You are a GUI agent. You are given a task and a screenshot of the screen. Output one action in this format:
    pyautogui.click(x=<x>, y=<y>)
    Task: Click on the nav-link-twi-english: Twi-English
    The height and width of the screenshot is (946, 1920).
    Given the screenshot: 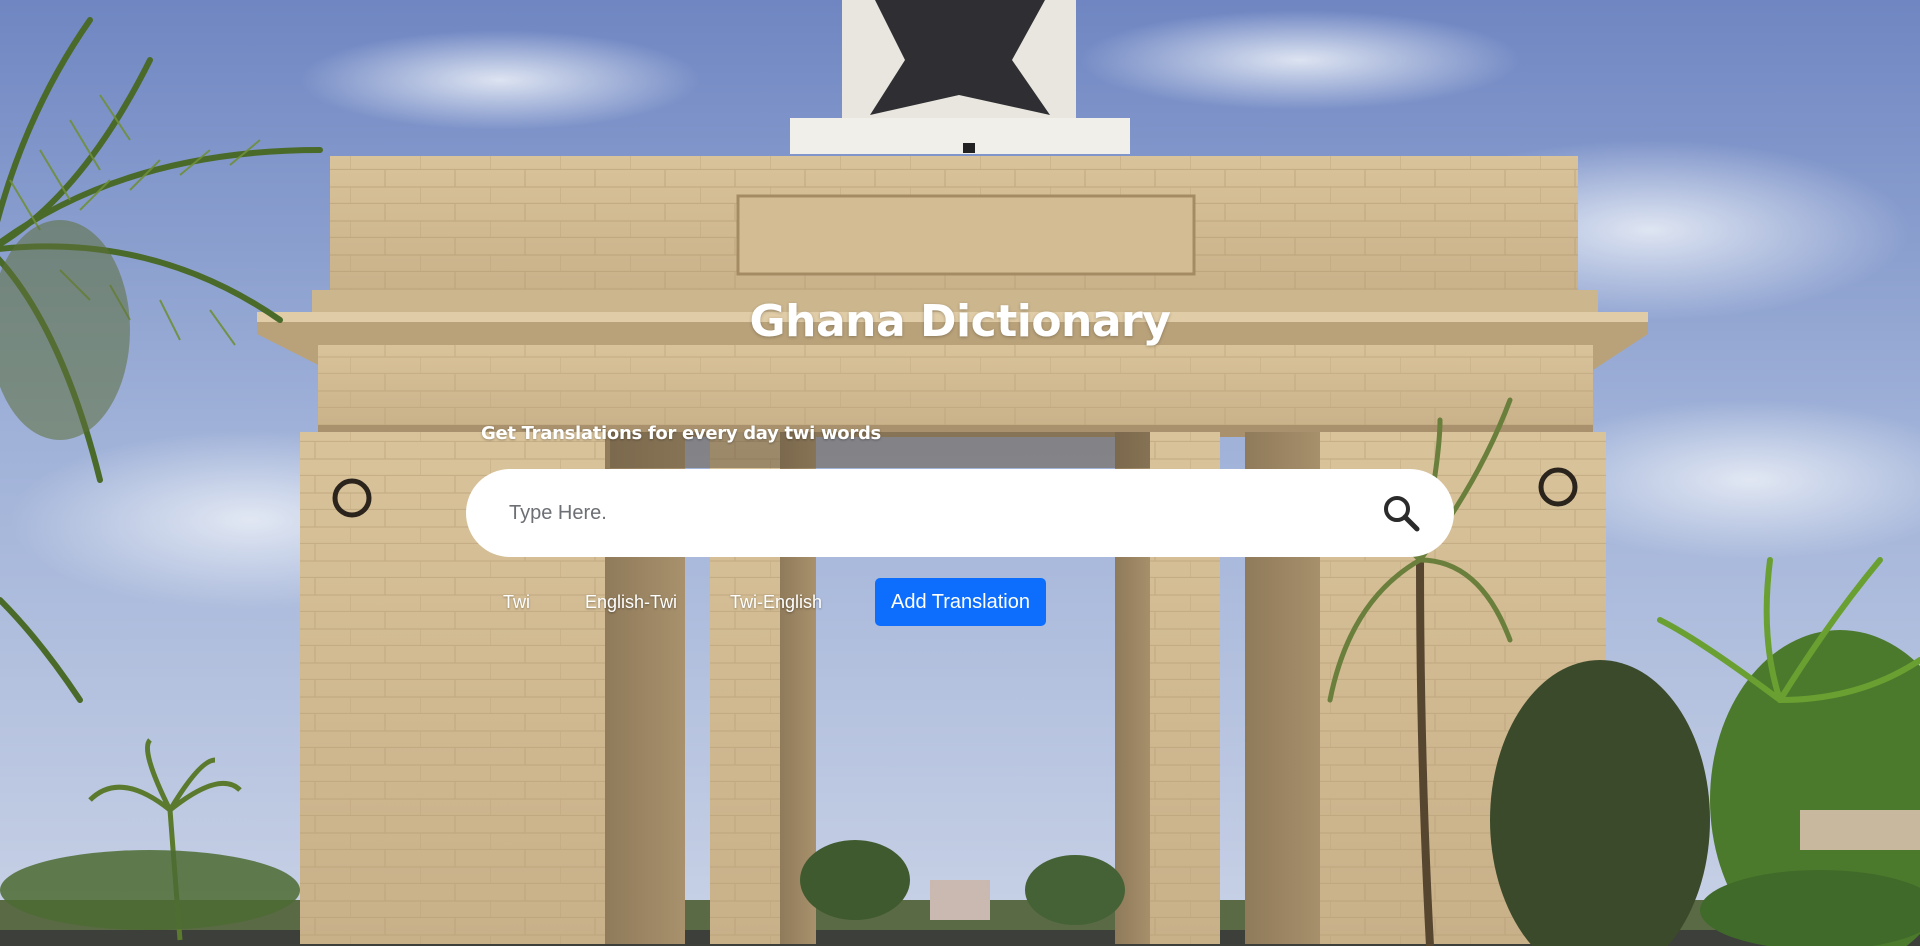 What is the action you would take?
    pyautogui.click(x=776, y=602)
    